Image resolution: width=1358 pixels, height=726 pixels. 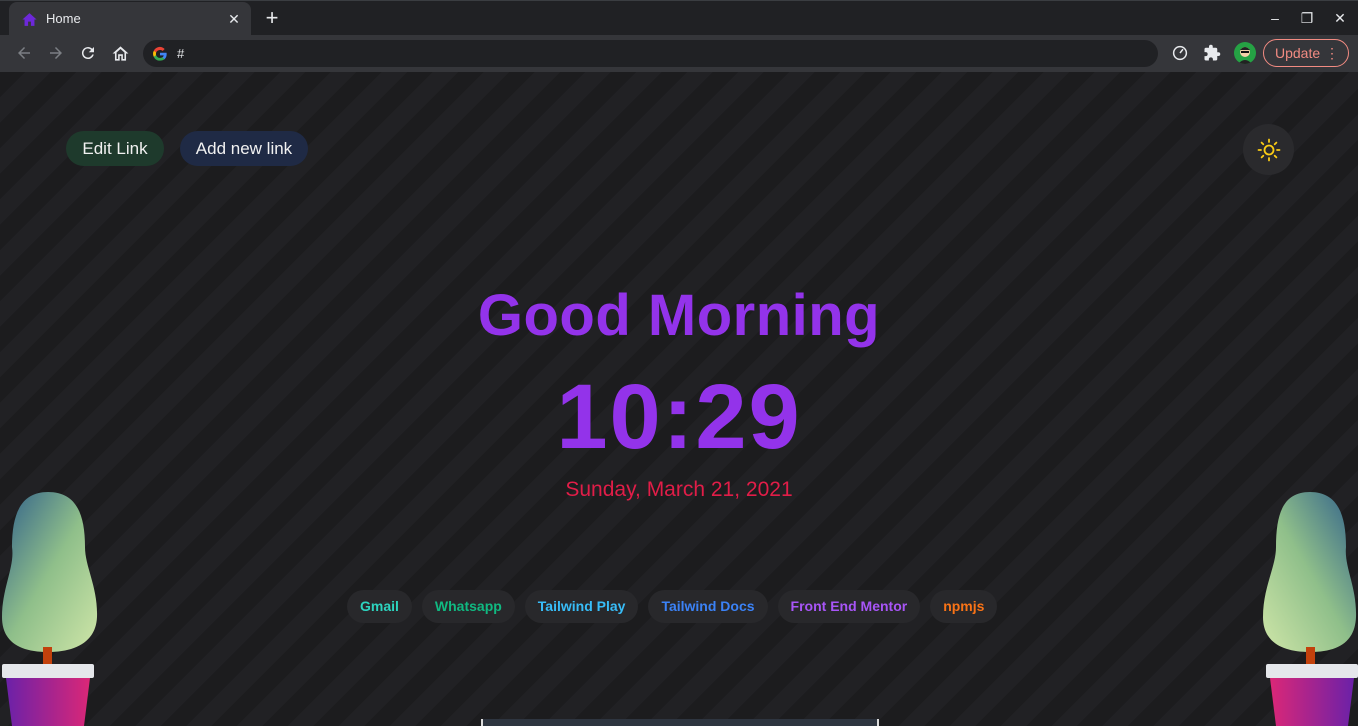 I want to click on update-label: Update, so click(x=1298, y=53).